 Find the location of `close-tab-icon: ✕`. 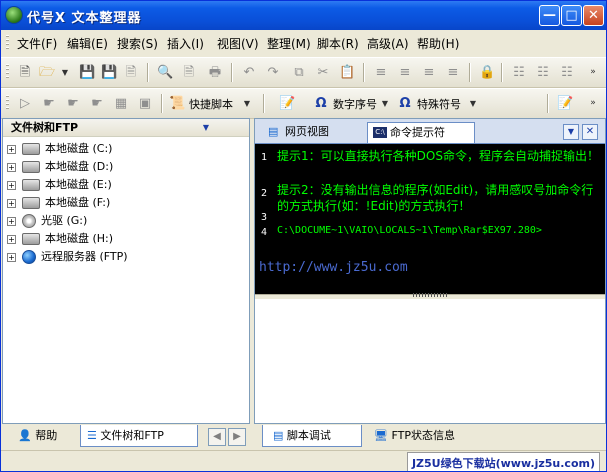

close-tab-icon: ✕ is located at coordinates (590, 132).